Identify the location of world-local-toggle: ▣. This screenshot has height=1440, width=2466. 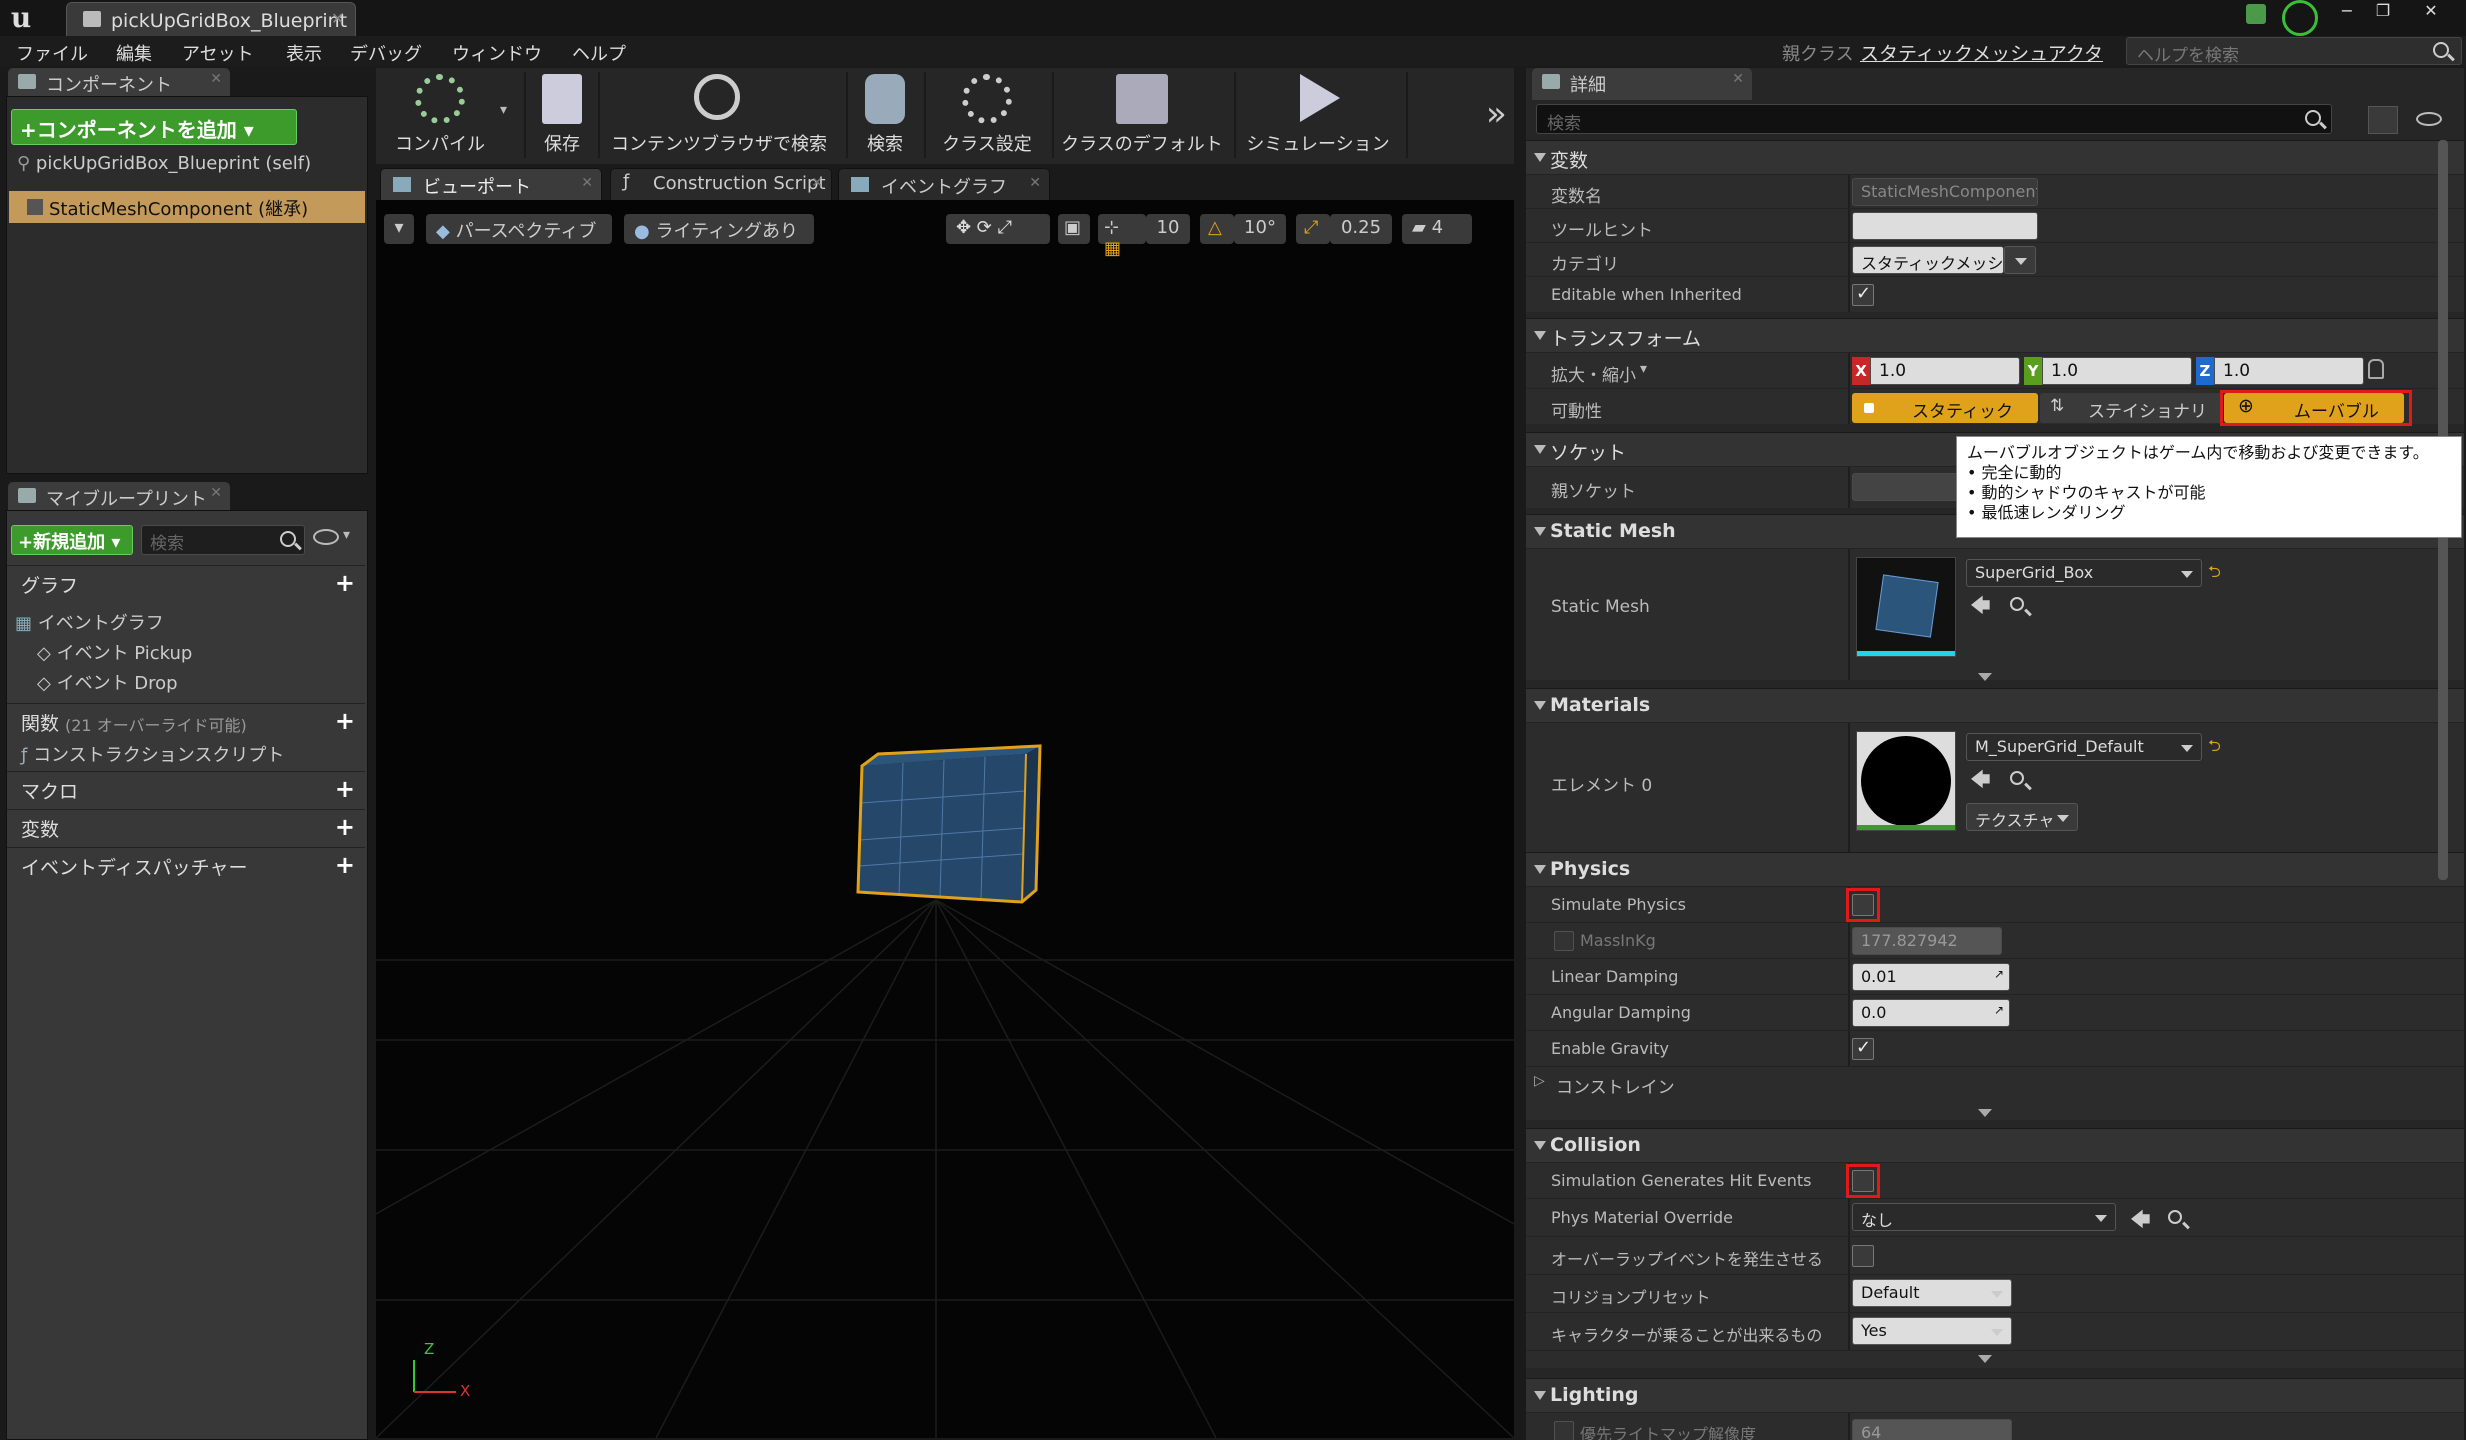
(1074, 229).